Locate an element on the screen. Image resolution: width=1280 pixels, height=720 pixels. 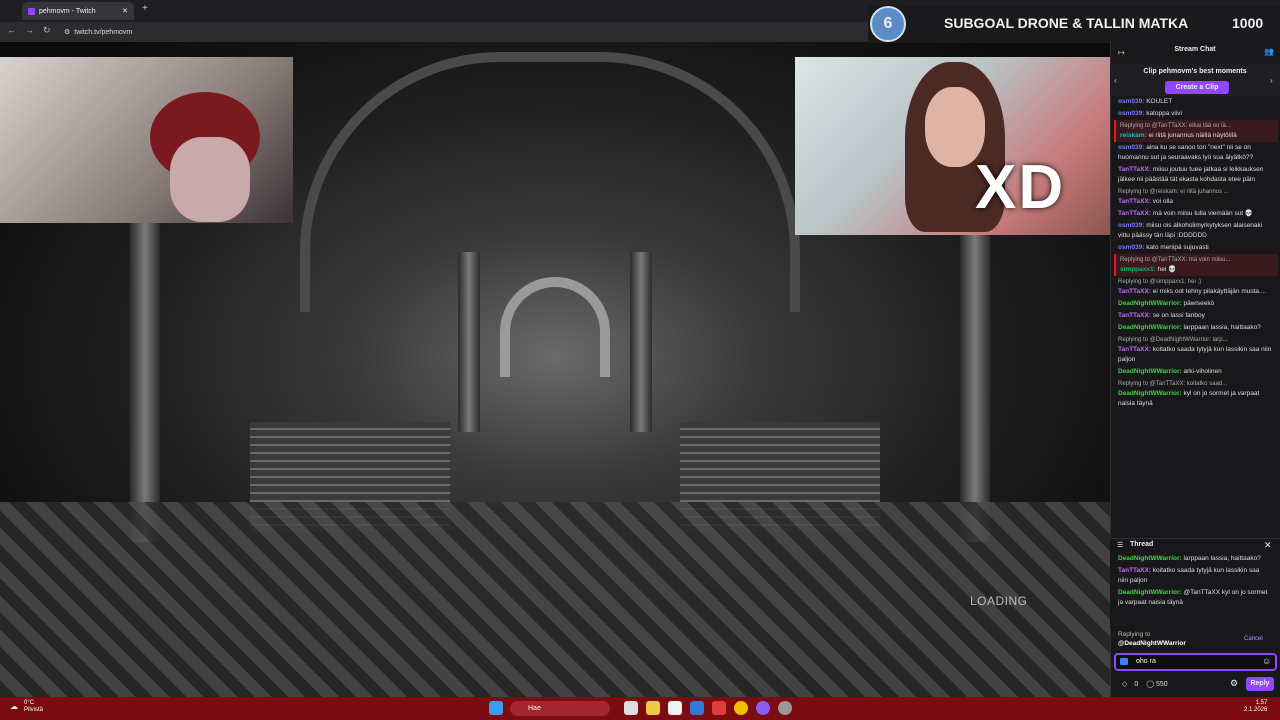
chat-username: reiskam: is located at coordinates (1134, 135).